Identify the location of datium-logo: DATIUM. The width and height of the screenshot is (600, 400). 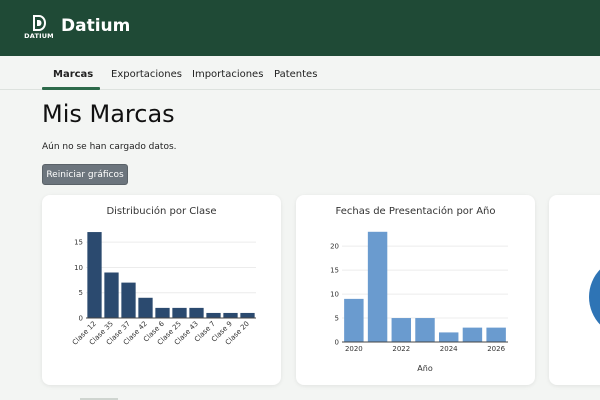
(39, 29).